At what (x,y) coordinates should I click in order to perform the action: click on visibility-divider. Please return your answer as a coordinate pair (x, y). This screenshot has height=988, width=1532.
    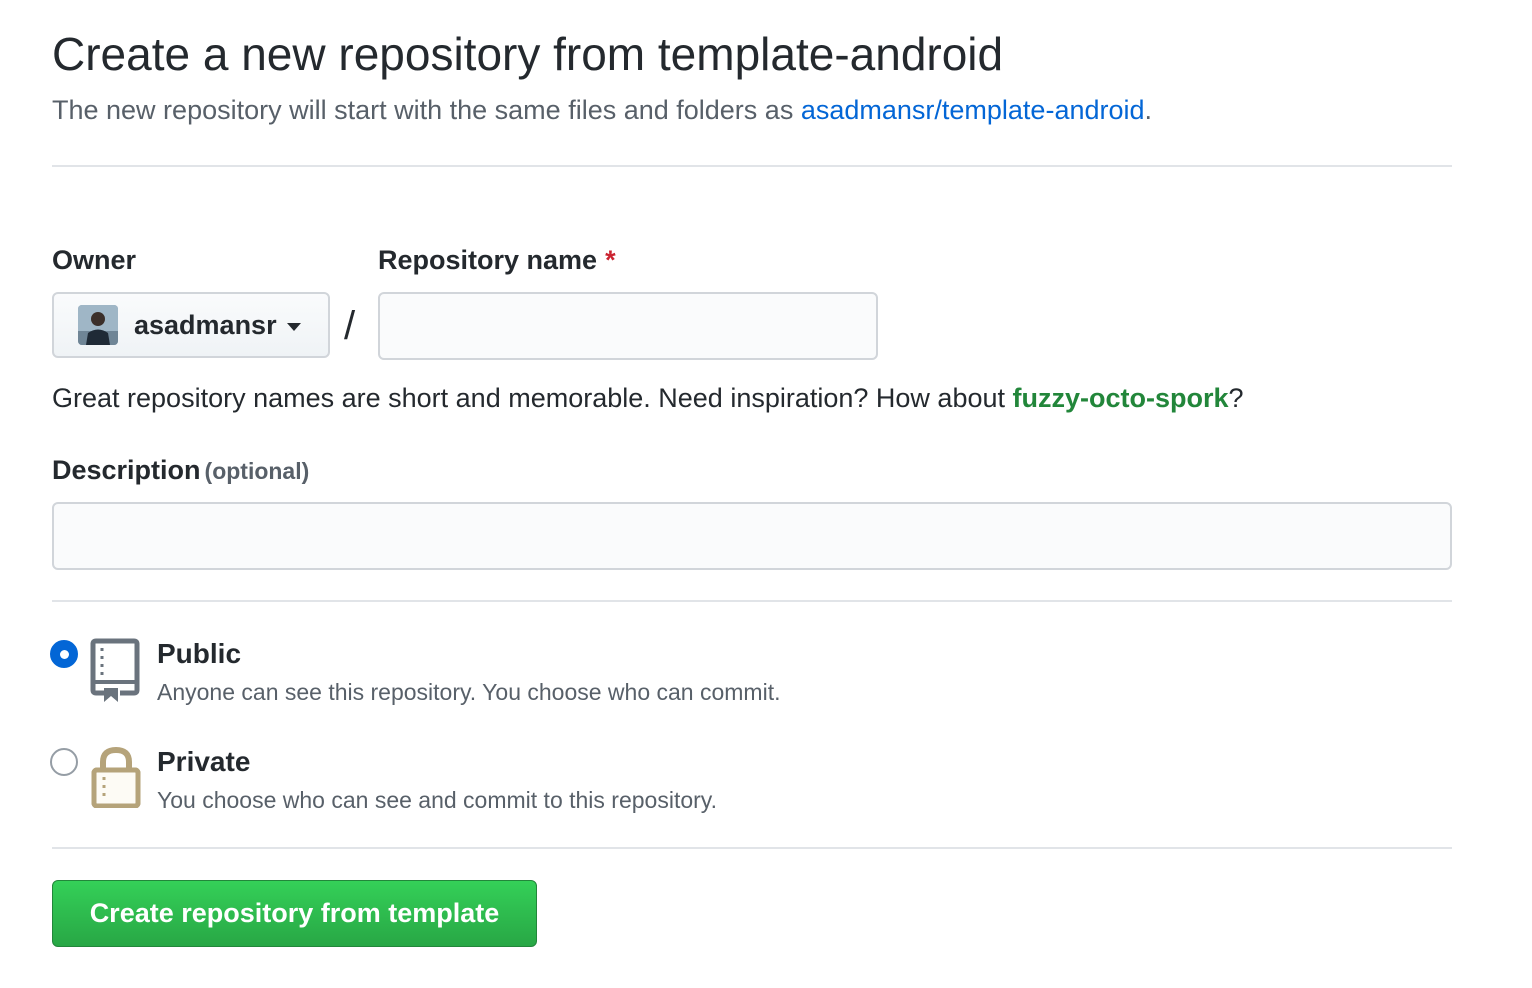
    Looking at the image, I should click on (752, 848).